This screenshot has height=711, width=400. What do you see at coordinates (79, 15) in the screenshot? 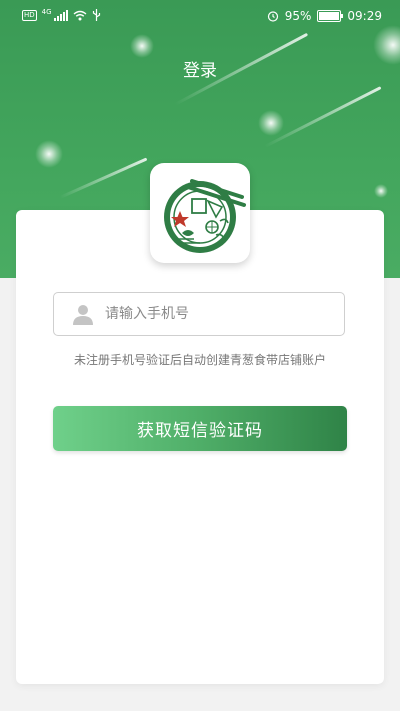
I see `wifi-icon` at bounding box center [79, 15].